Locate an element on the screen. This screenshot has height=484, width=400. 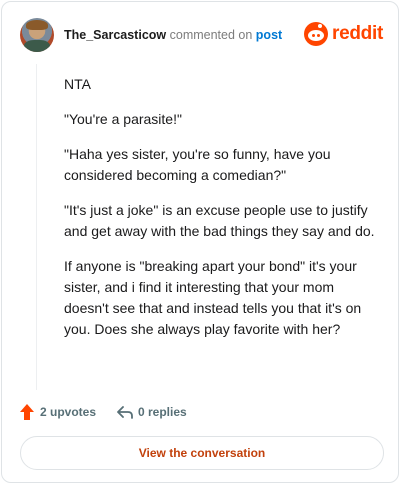
reply-count: 0 replies is located at coordinates (162, 412).